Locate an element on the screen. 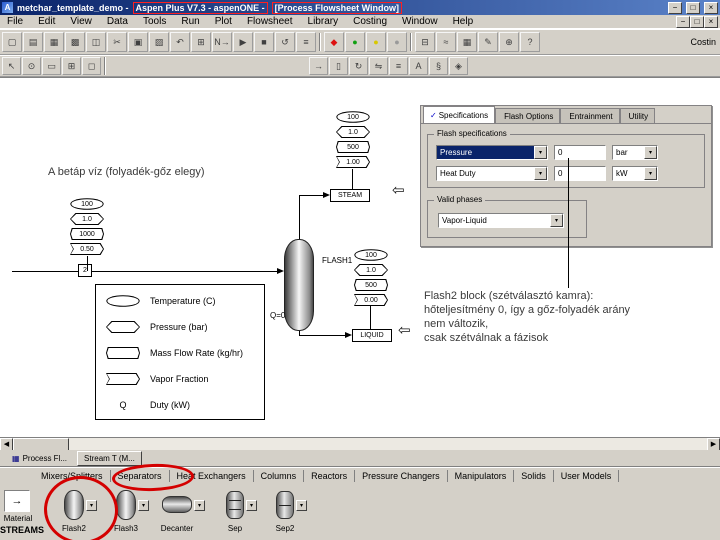 This screenshot has width=720, height=540. data-browser-icon: ⊞ is located at coordinates (201, 42).